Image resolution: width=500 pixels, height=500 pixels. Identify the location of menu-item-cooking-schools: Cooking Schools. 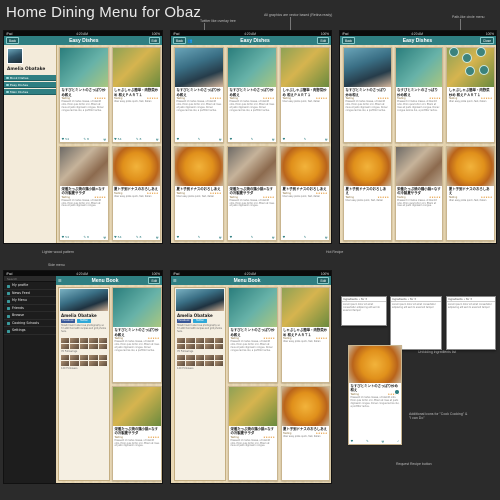
(30, 323).